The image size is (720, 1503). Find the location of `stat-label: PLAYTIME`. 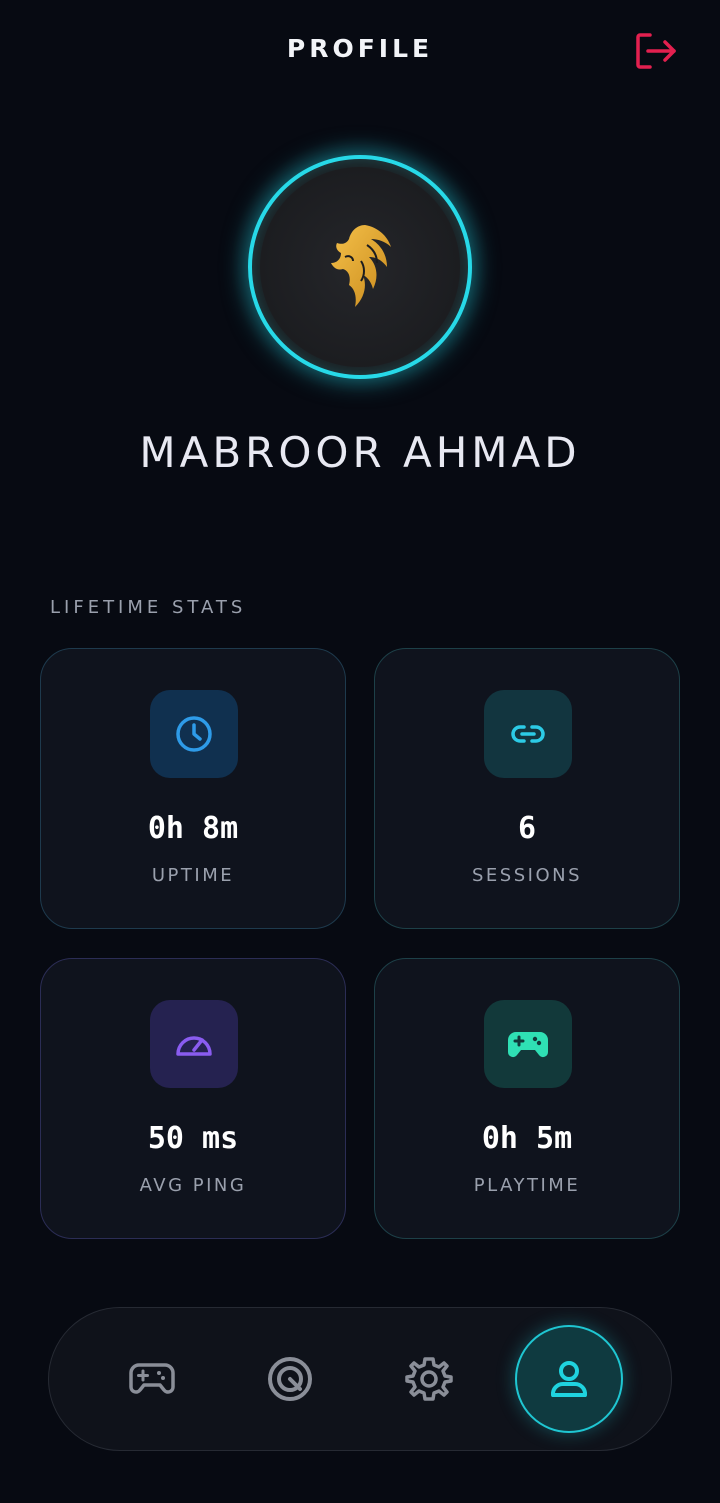

stat-label: PLAYTIME is located at coordinates (527, 1185).